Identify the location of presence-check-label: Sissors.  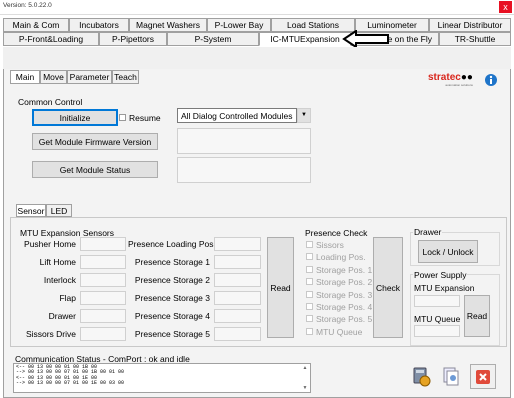
(330, 245).